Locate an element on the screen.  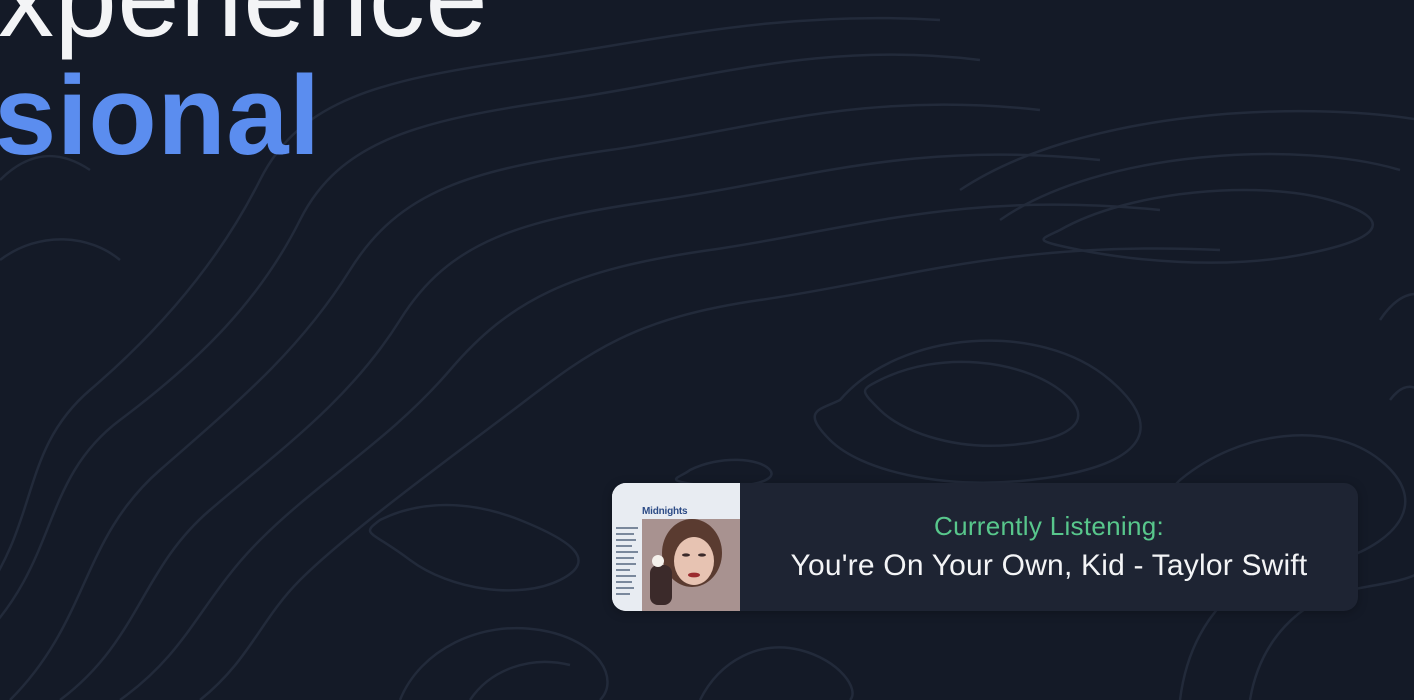
currently-listening-label: Currently Listening: is located at coordinates (1049, 526).